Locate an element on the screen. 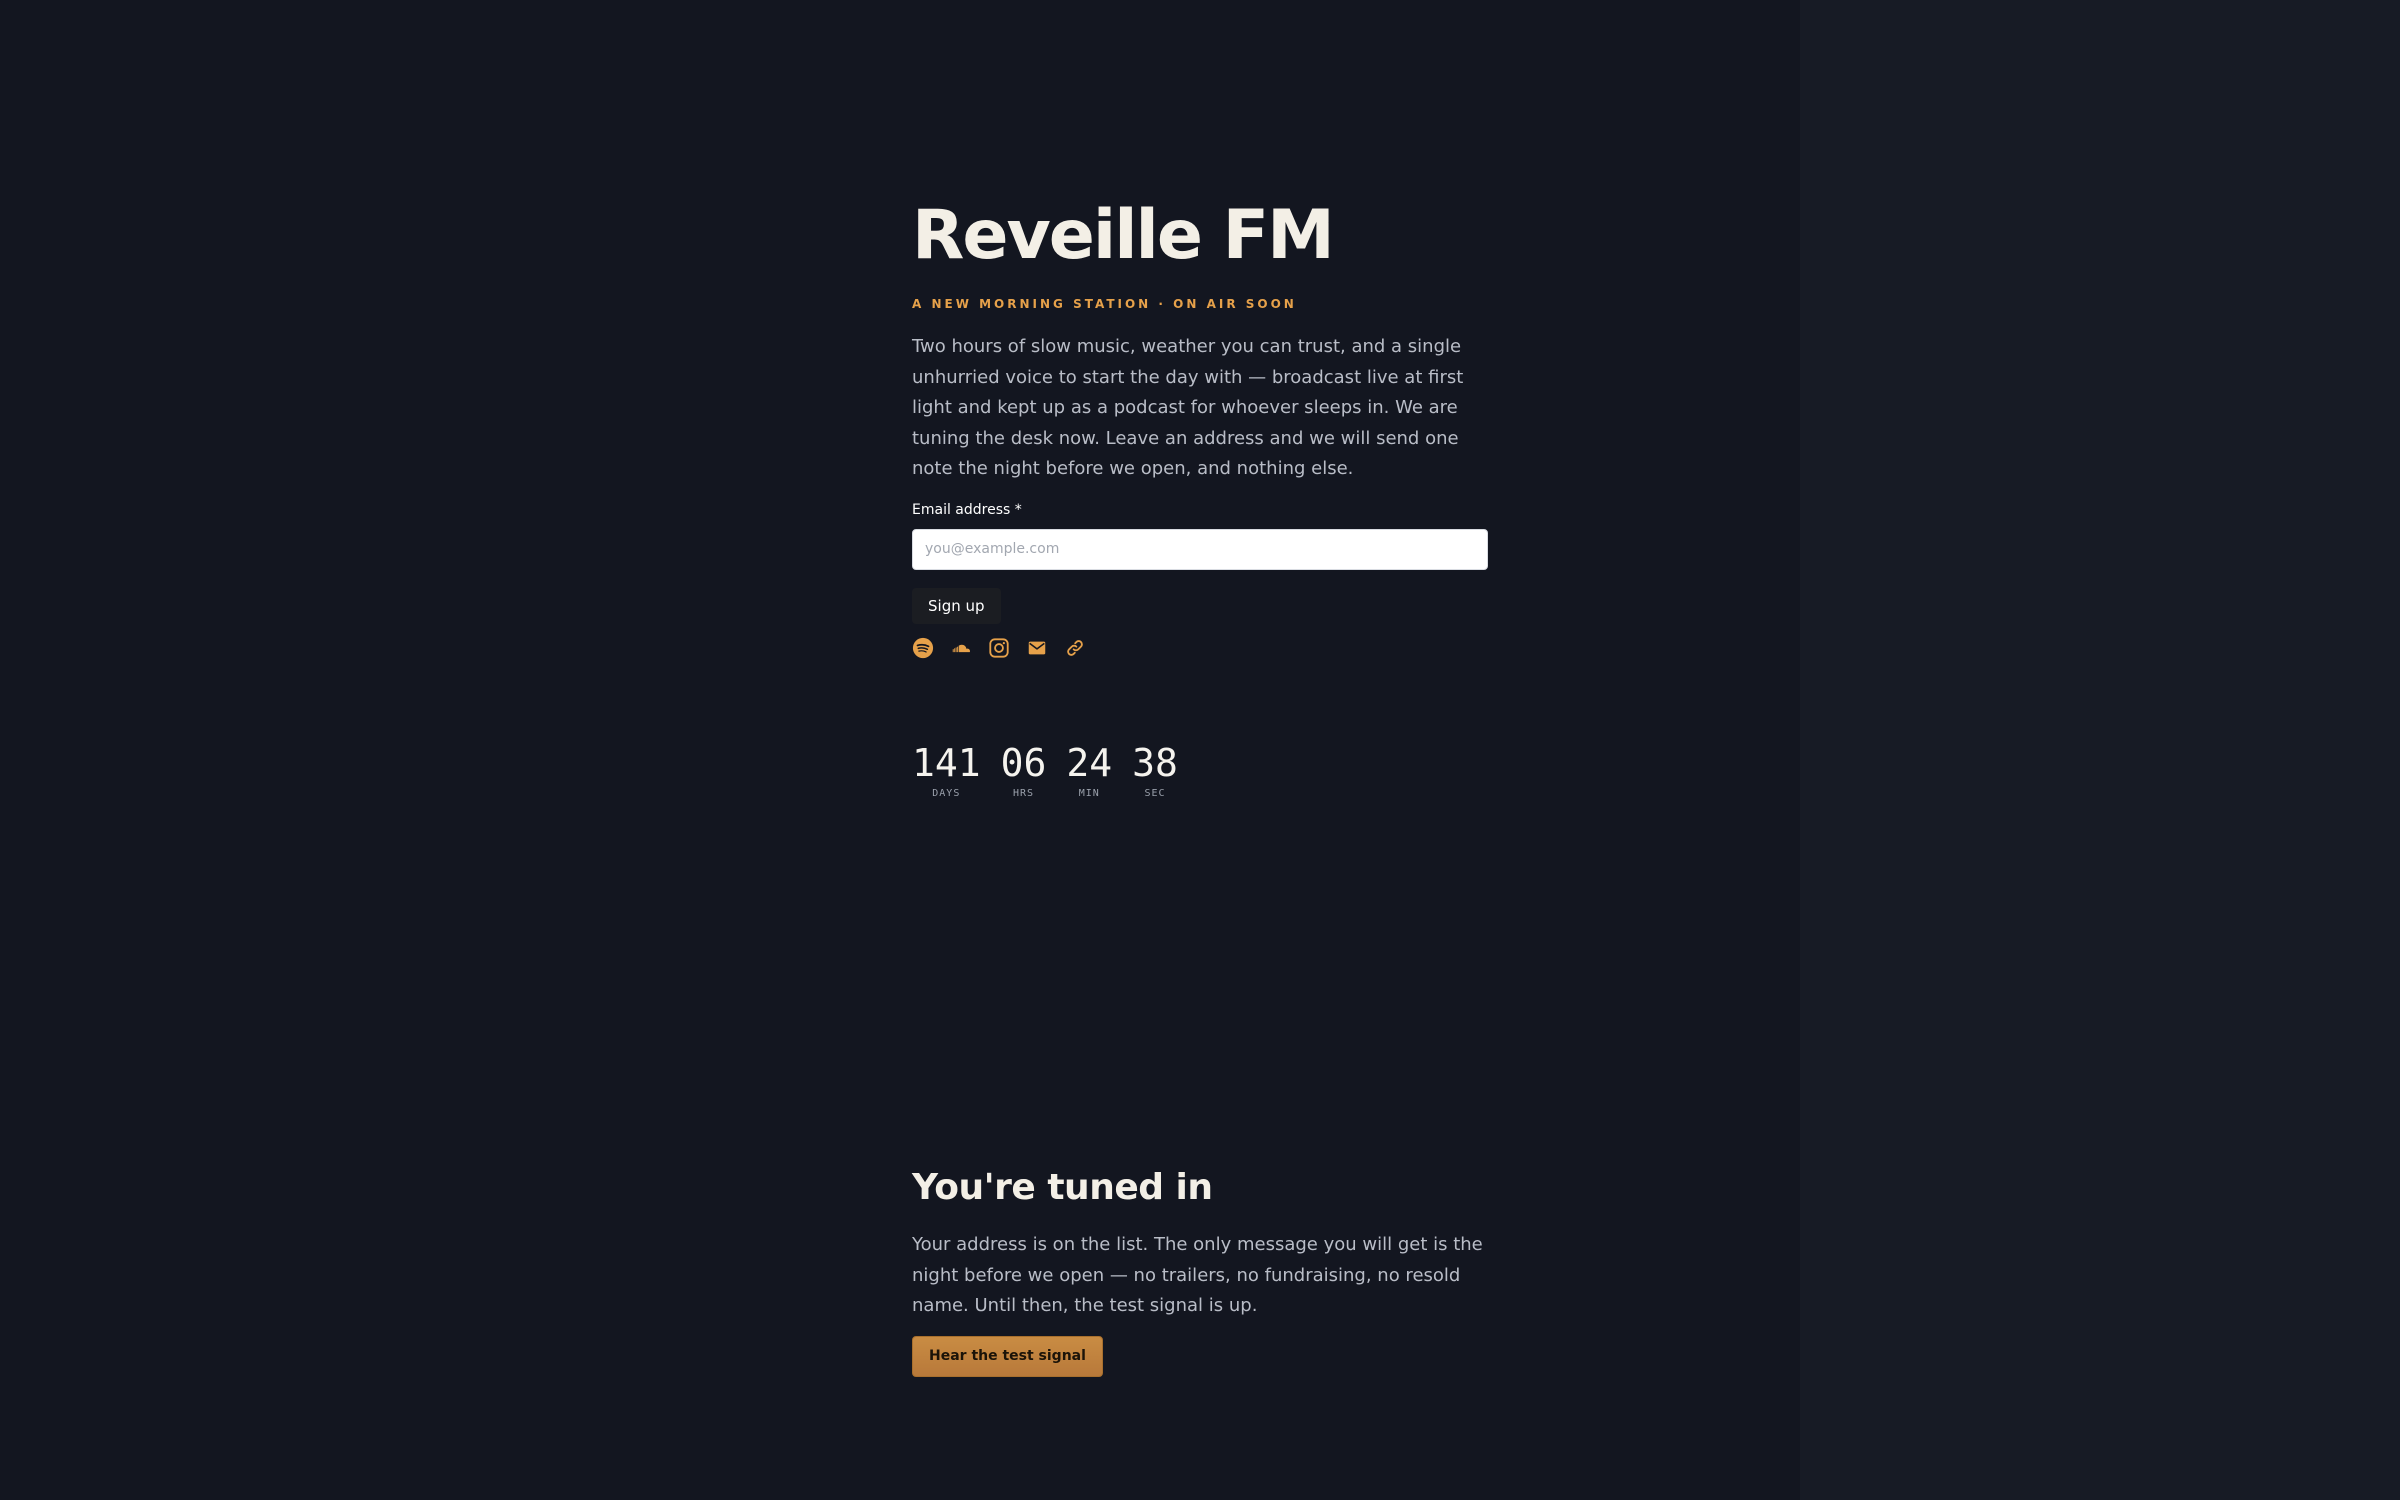 This screenshot has width=2400, height=1500. countdown-value: 141 is located at coordinates (946, 762).